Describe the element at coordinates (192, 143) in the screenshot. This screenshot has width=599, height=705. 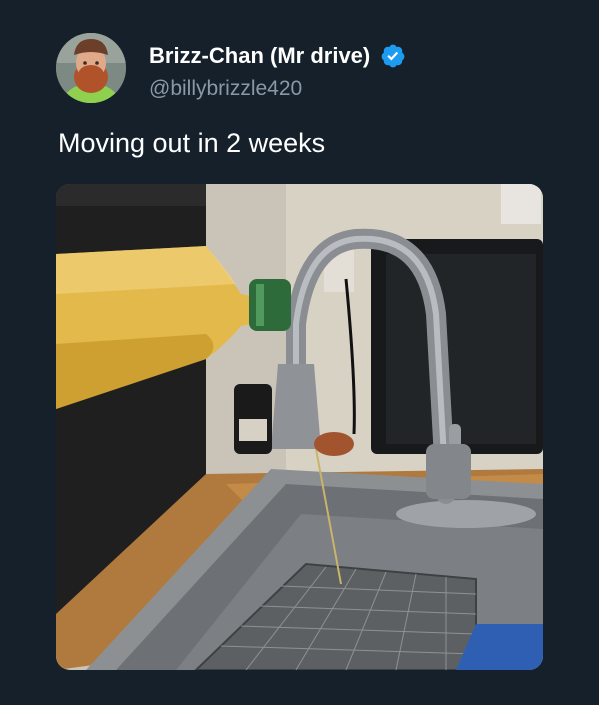
I see `tweet-text: Moving out in 2 weeks` at that location.